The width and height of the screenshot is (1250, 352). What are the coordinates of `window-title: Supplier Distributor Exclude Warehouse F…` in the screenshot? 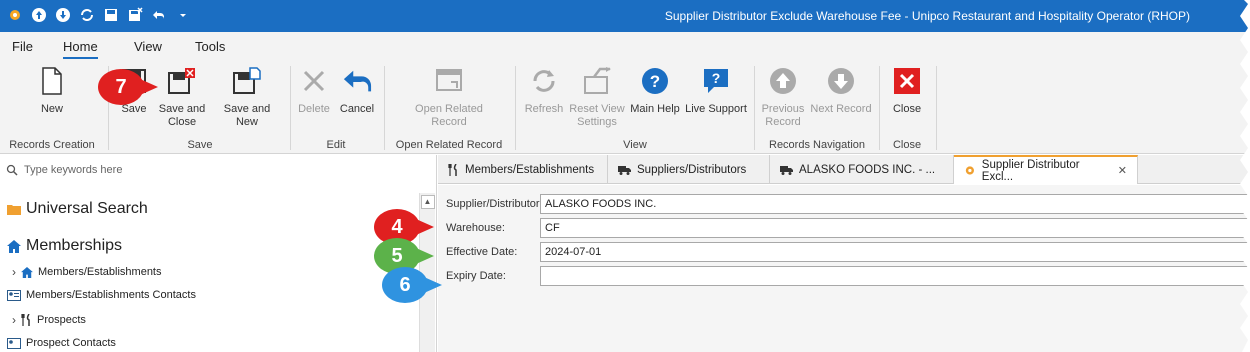 It's located at (927, 16).